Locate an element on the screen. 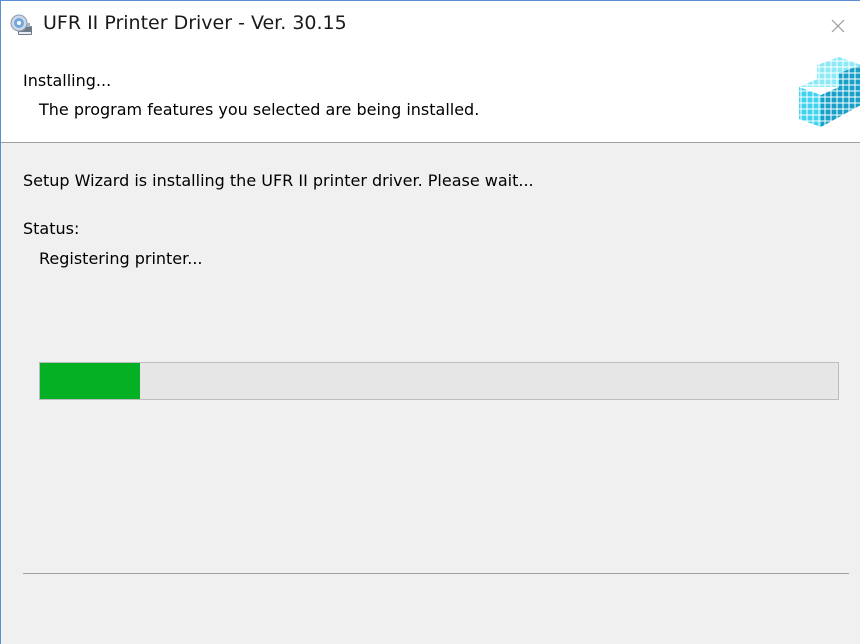 This screenshot has height=644, width=860. progress-fill is located at coordinates (90, 381).